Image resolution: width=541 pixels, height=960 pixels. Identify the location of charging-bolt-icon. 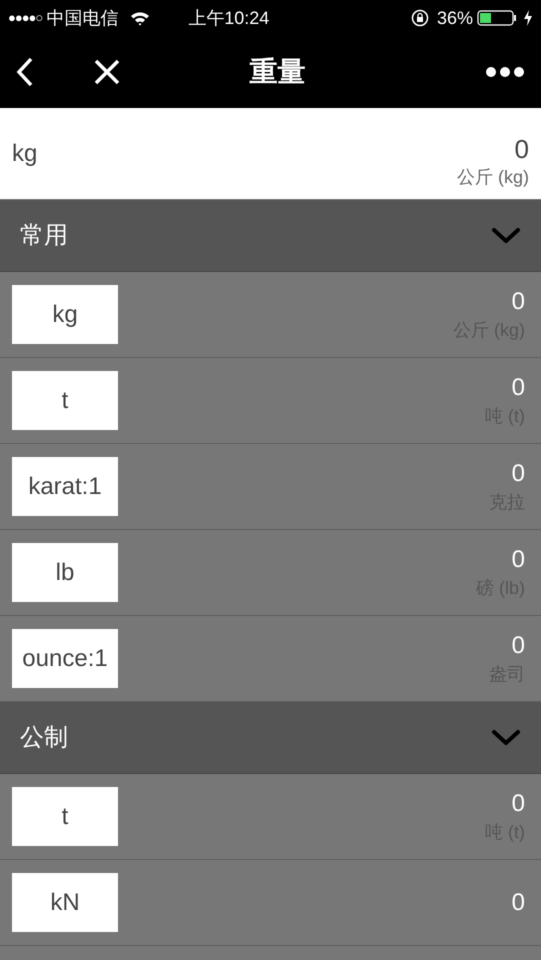
(528, 18).